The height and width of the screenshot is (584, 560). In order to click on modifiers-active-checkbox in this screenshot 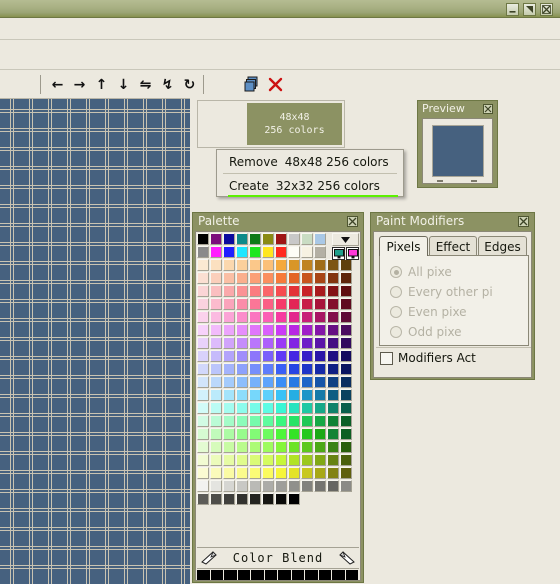, I will do `click(386, 358)`.